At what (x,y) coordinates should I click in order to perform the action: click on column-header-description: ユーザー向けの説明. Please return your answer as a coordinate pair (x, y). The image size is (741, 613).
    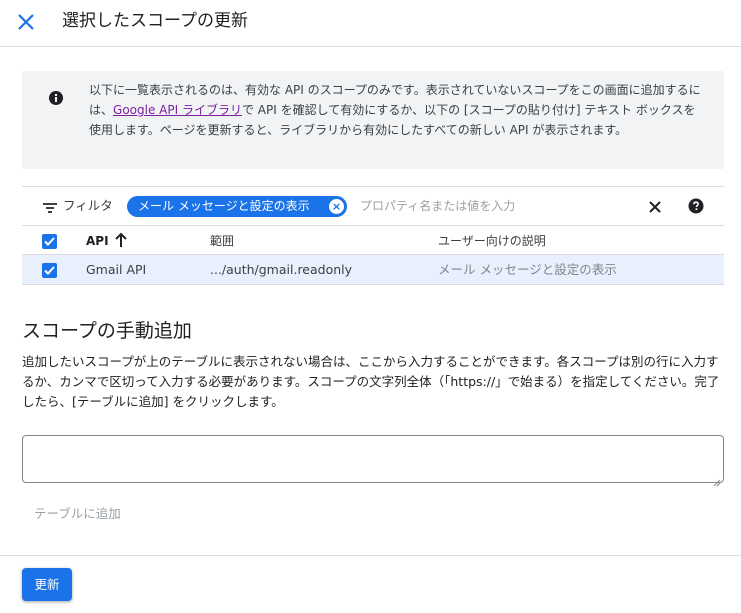
    Looking at the image, I should click on (492, 241).